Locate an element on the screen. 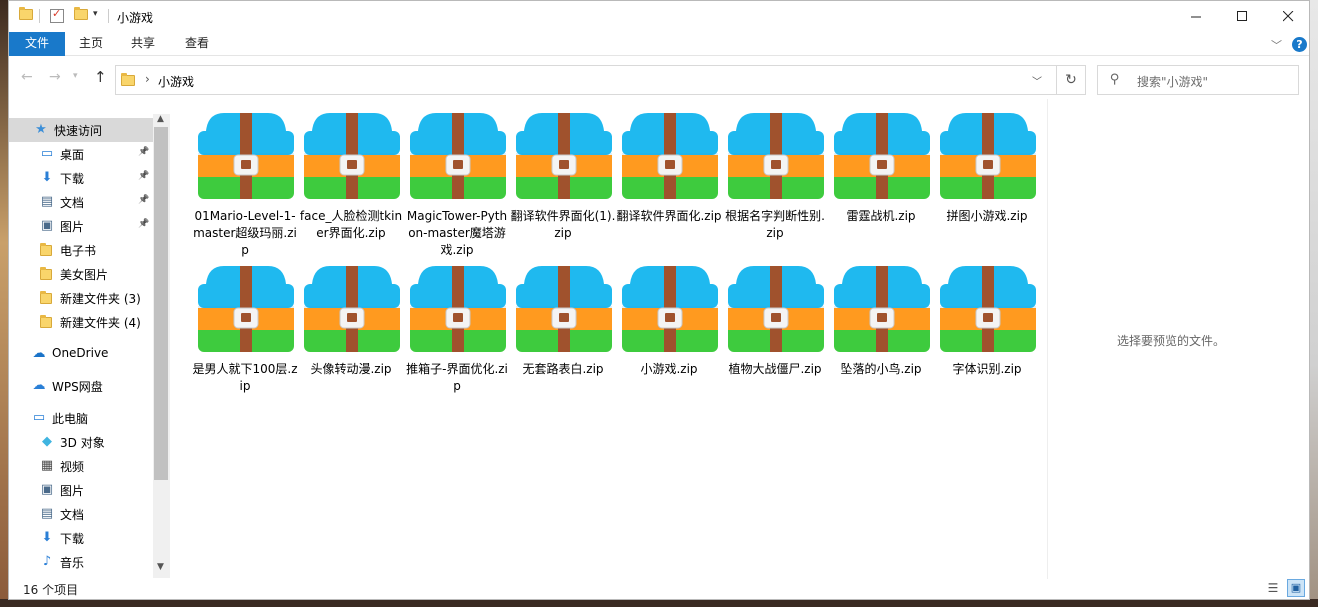 This screenshot has height=607, width=1318. close-button is located at coordinates (1288, 16).